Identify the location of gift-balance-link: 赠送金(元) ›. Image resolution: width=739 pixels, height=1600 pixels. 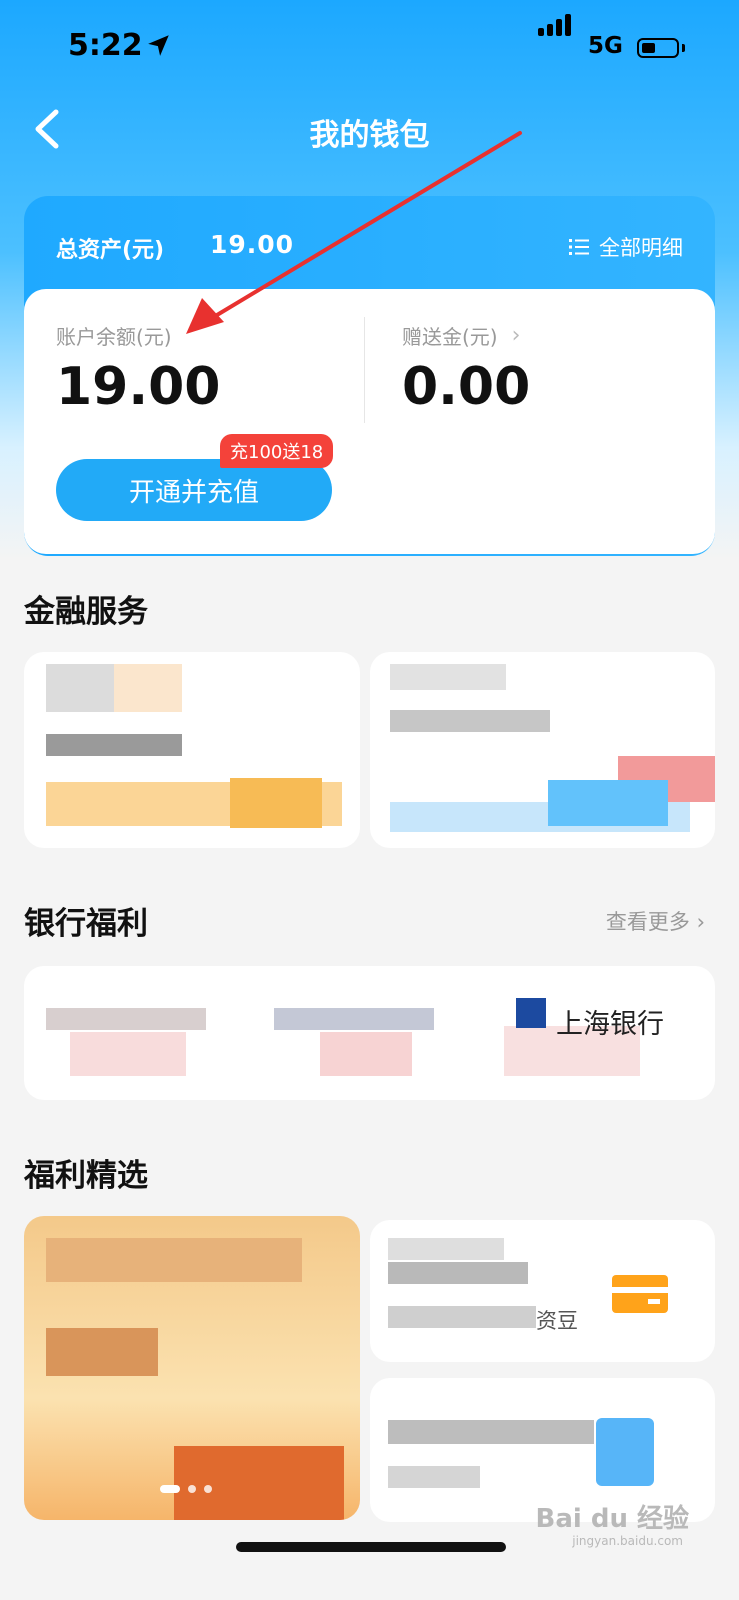
(461, 335).